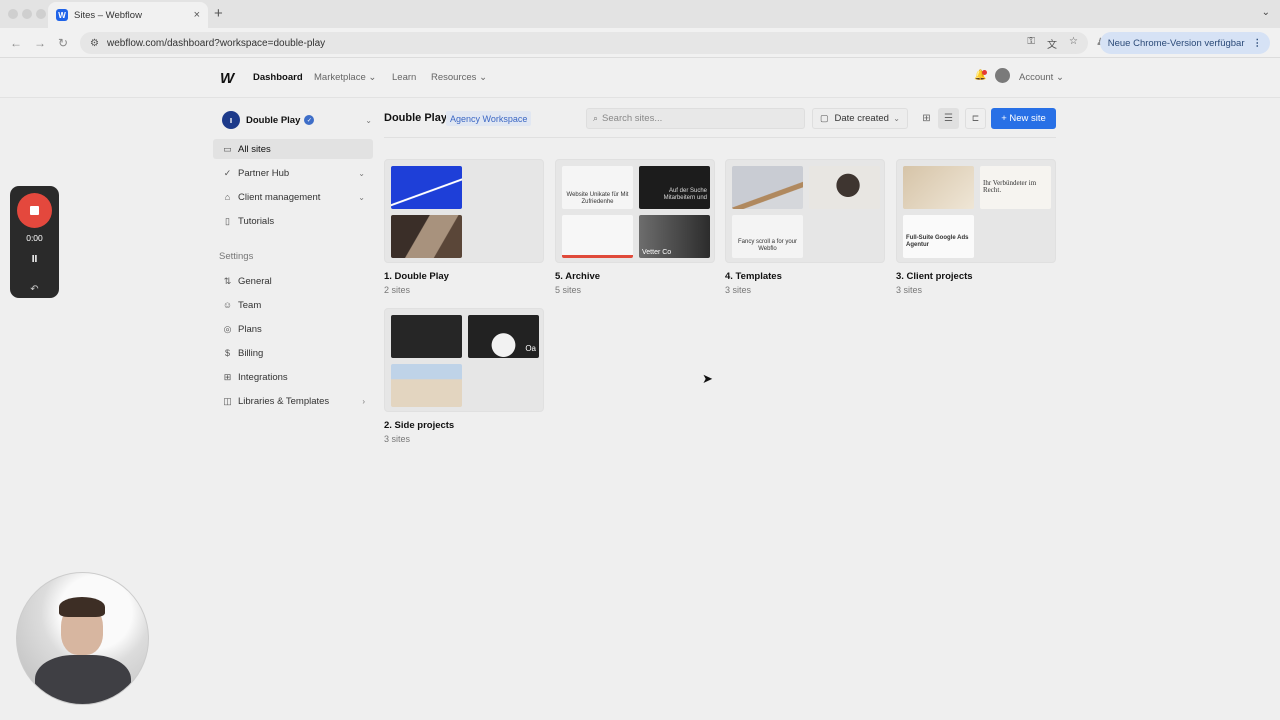 This screenshot has width=1280, height=720. What do you see at coordinates (416, 276) in the screenshot?
I see `folder-name: 1. Double Play` at bounding box center [416, 276].